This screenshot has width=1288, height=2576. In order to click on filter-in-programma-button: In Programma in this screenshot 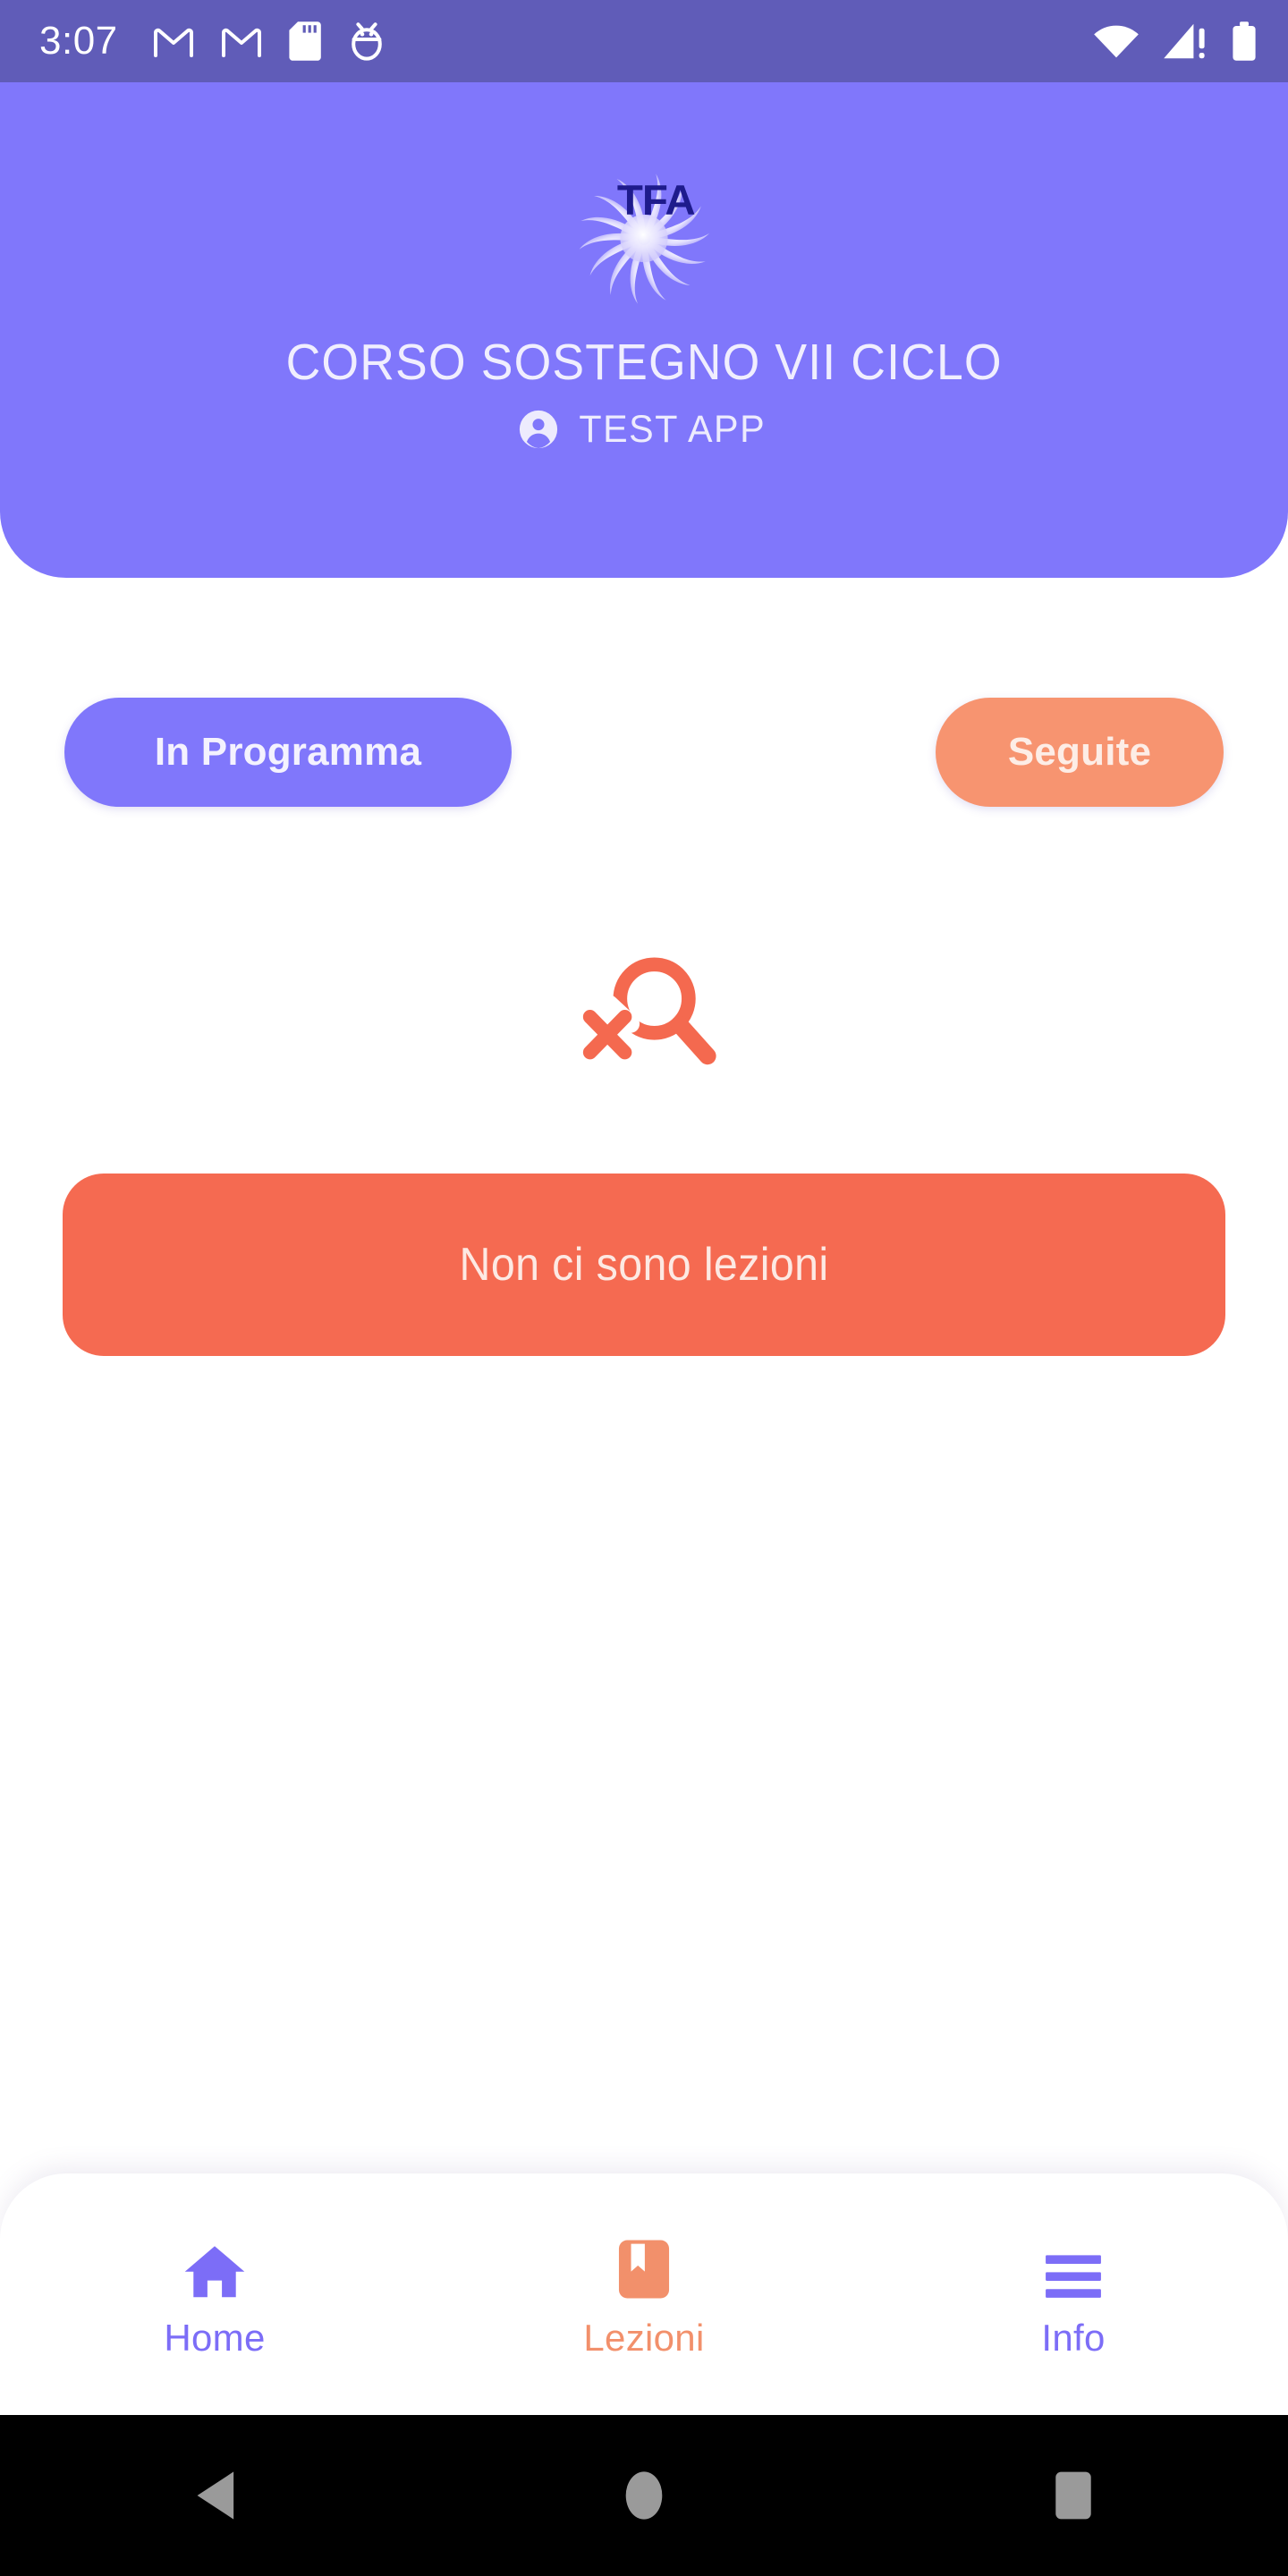, I will do `click(288, 752)`.